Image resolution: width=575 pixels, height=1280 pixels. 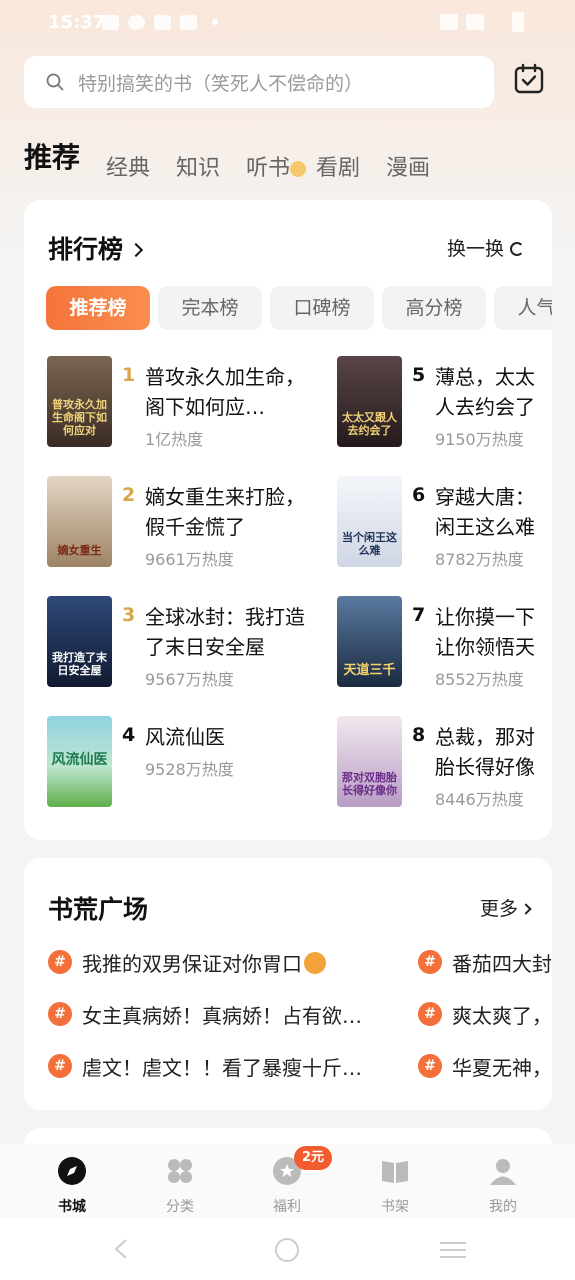 What do you see at coordinates (369, 670) in the screenshot?
I see `cover-title: 天道三千` at bounding box center [369, 670].